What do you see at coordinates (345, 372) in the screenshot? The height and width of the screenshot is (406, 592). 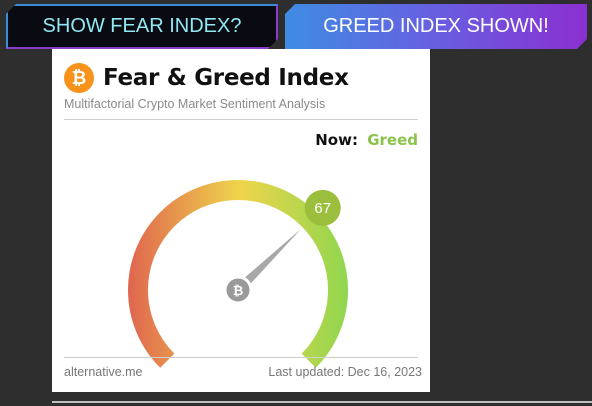 I see `last-updated: Last updated: Dec 16, 2023` at bounding box center [345, 372].